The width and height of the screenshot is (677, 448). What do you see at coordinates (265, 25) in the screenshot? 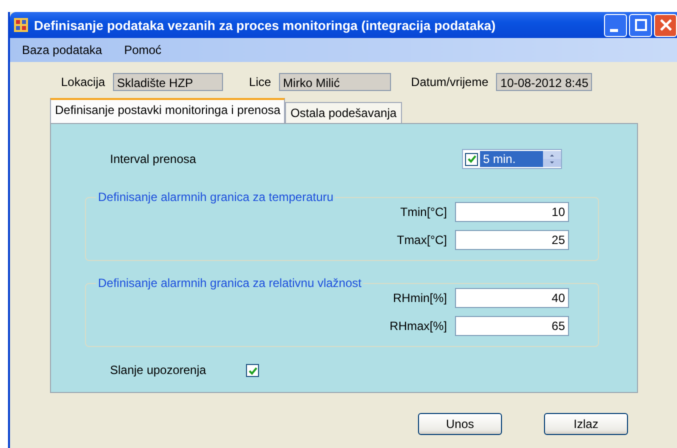
I see `window-title: Definisanje podataka vezanih za proces monitoringa (integracija podataka)` at bounding box center [265, 25].